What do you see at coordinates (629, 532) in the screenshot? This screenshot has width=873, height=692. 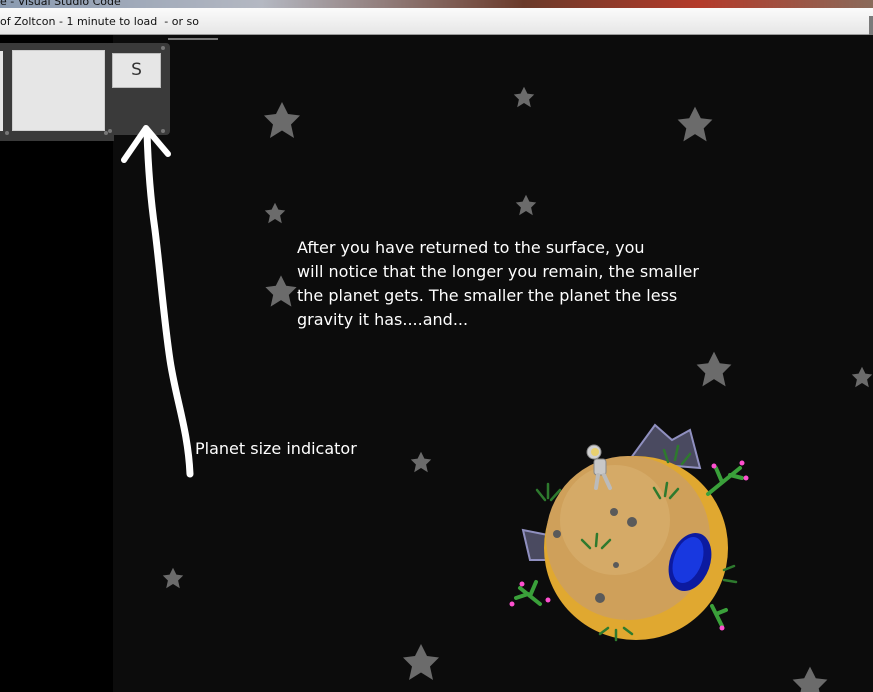 I see `planet` at bounding box center [629, 532].